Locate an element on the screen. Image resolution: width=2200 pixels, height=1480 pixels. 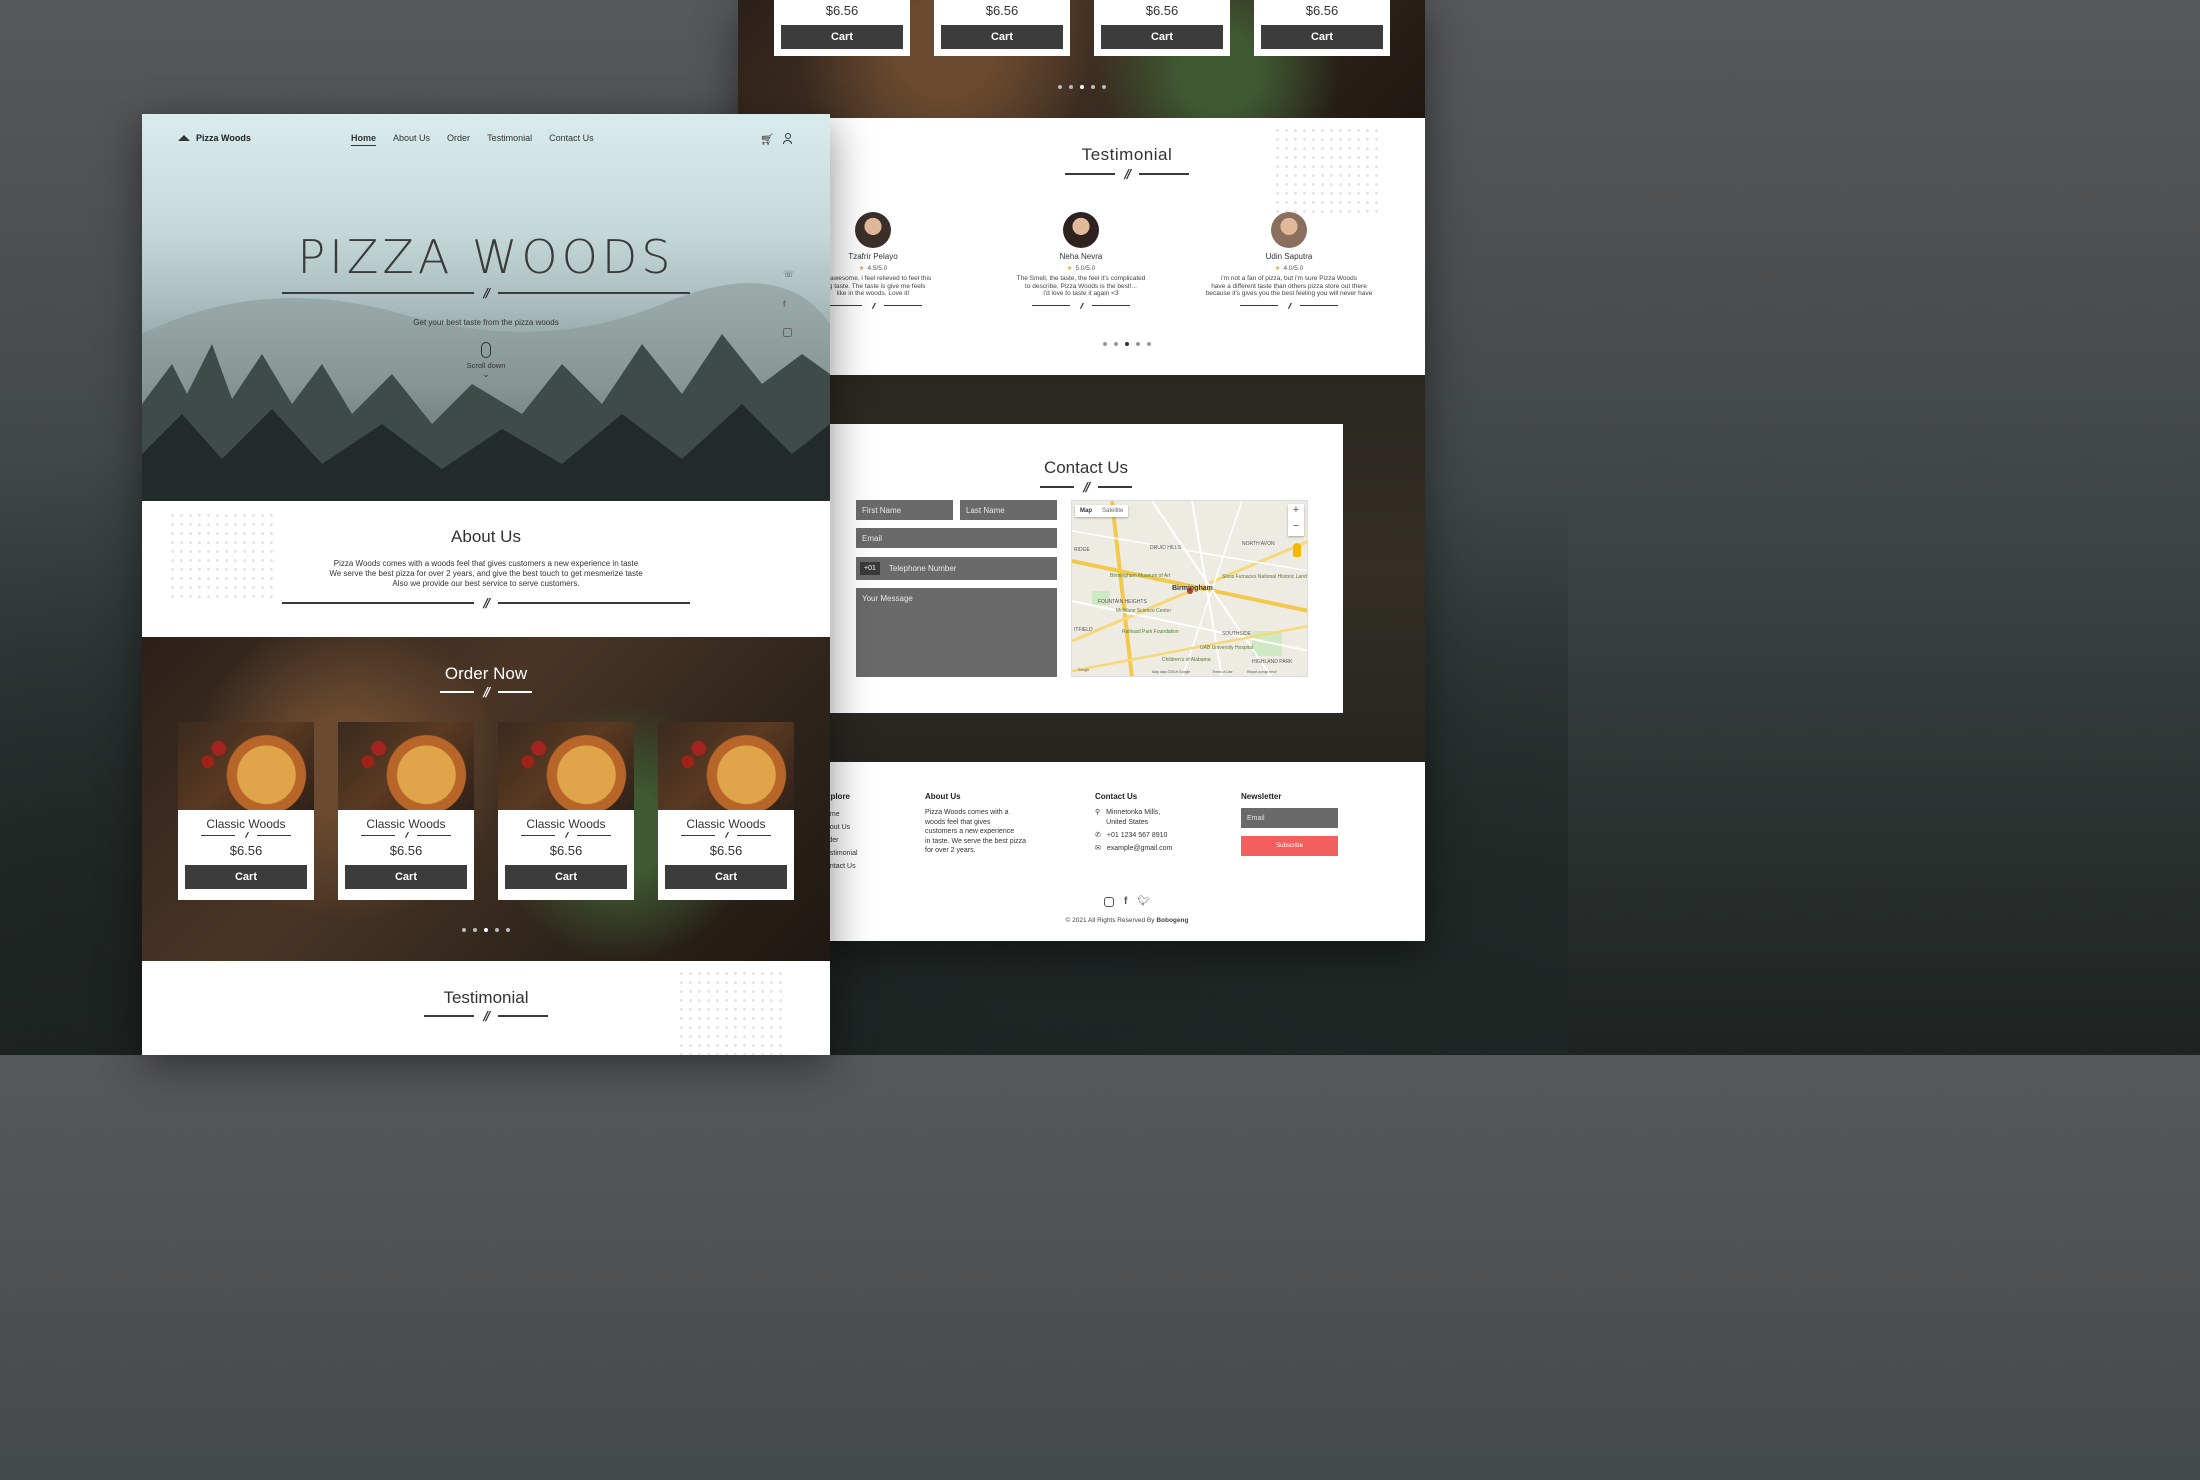
order-title: Order Now is located at coordinates (486, 673).